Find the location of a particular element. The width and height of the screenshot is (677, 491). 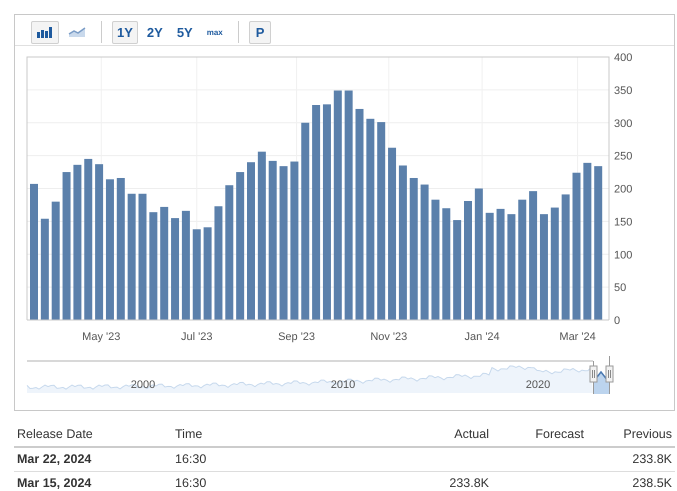

axis-label: 200 is located at coordinates (623, 190).